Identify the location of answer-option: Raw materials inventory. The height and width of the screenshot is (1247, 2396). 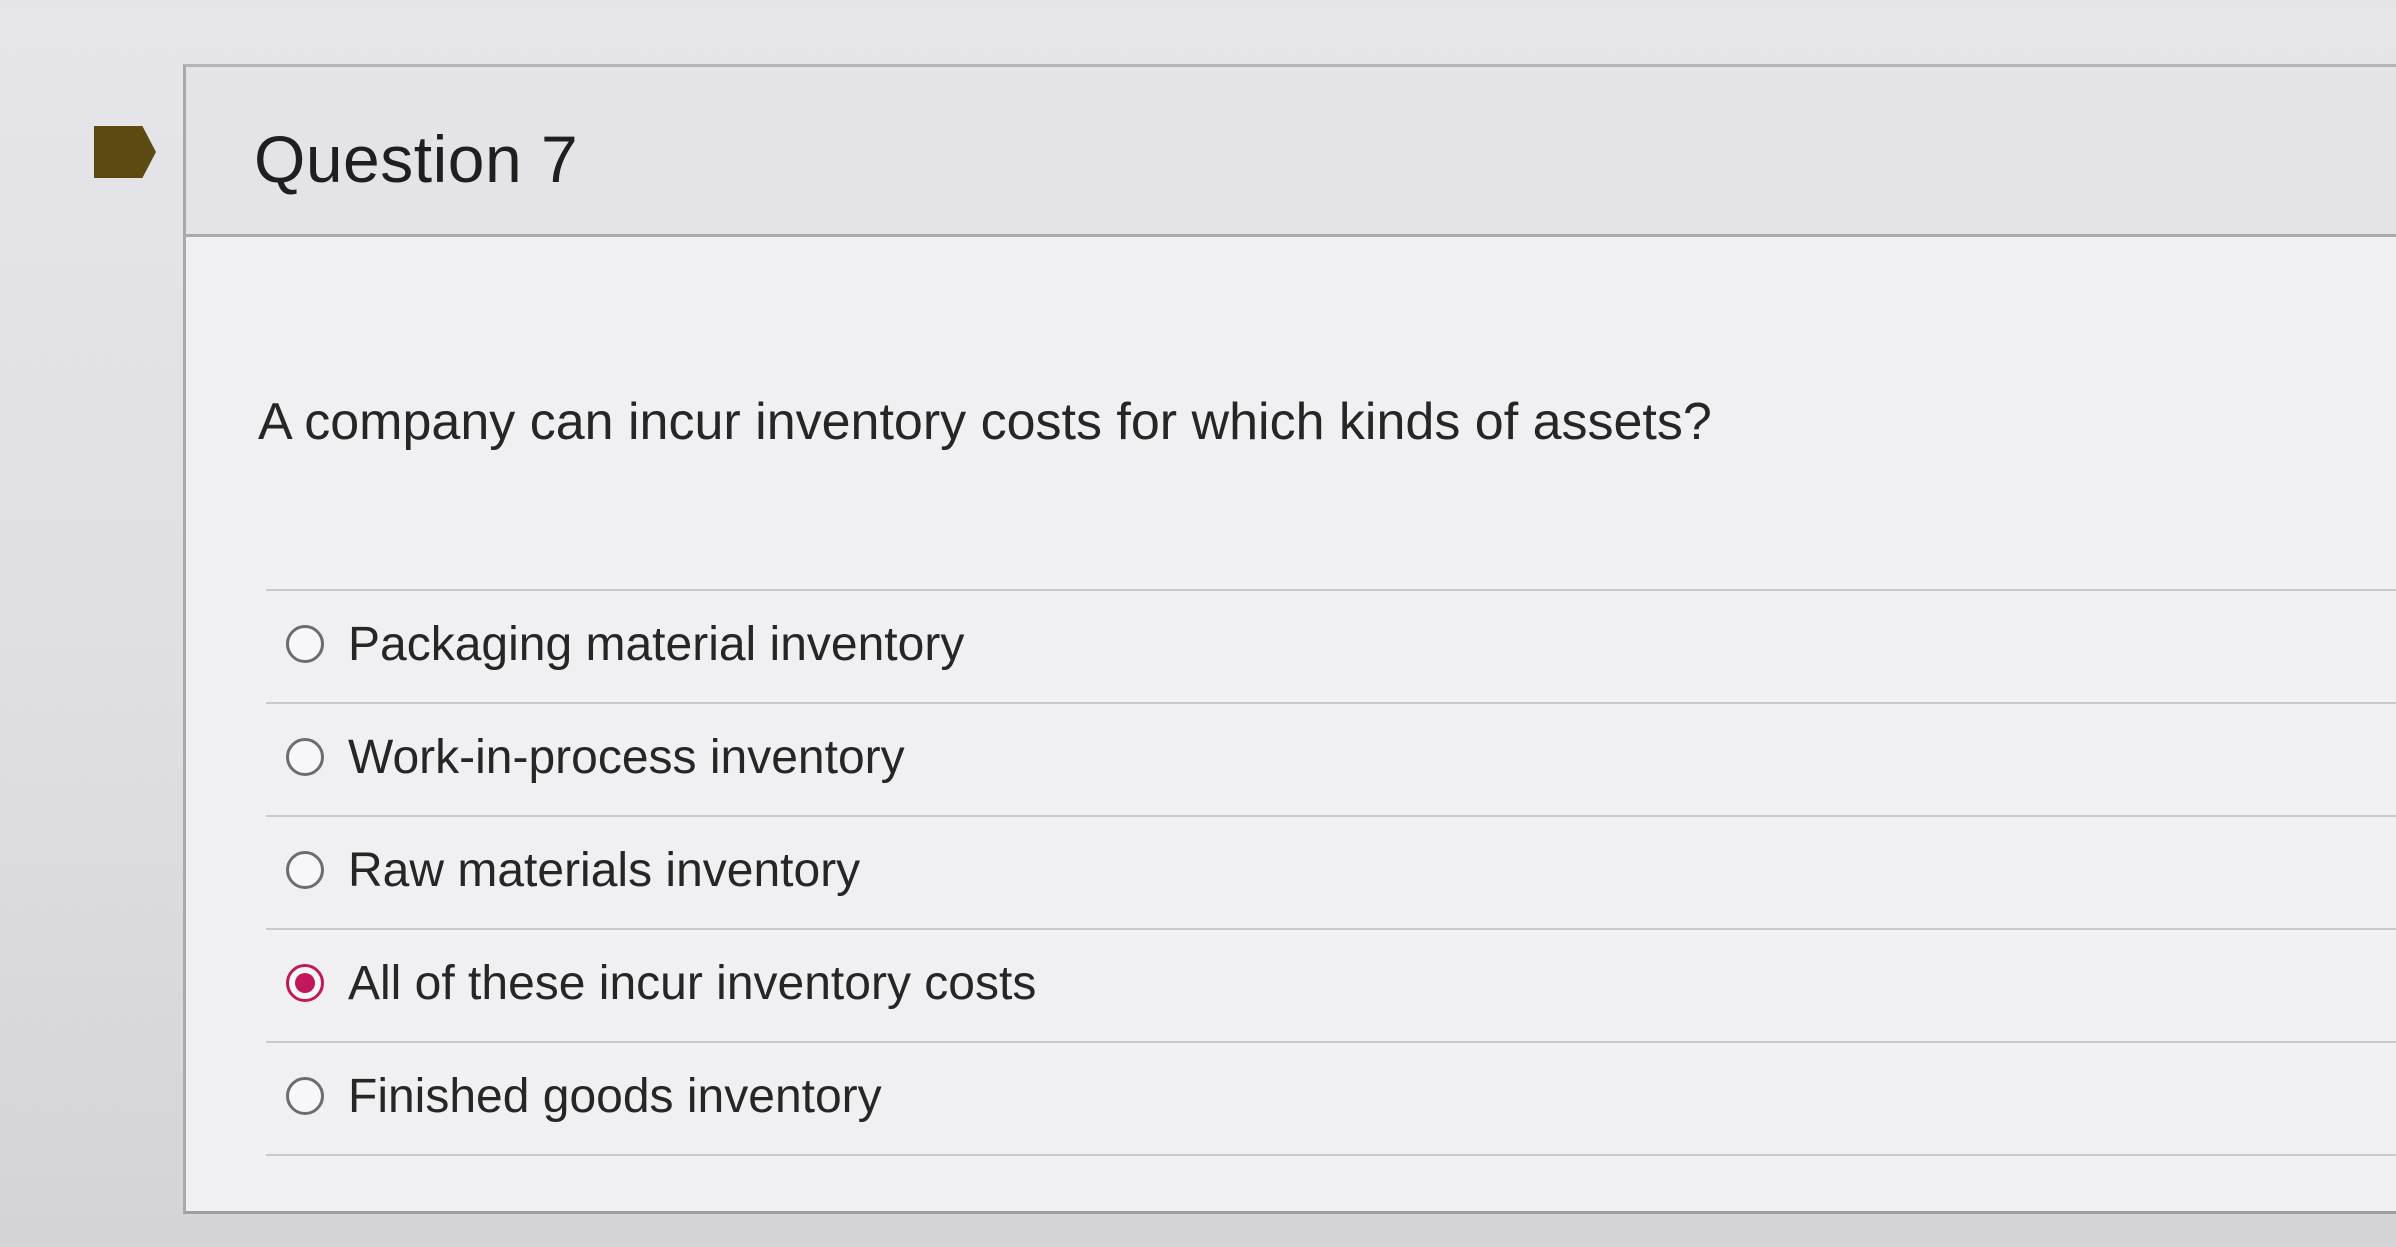
(1331, 873).